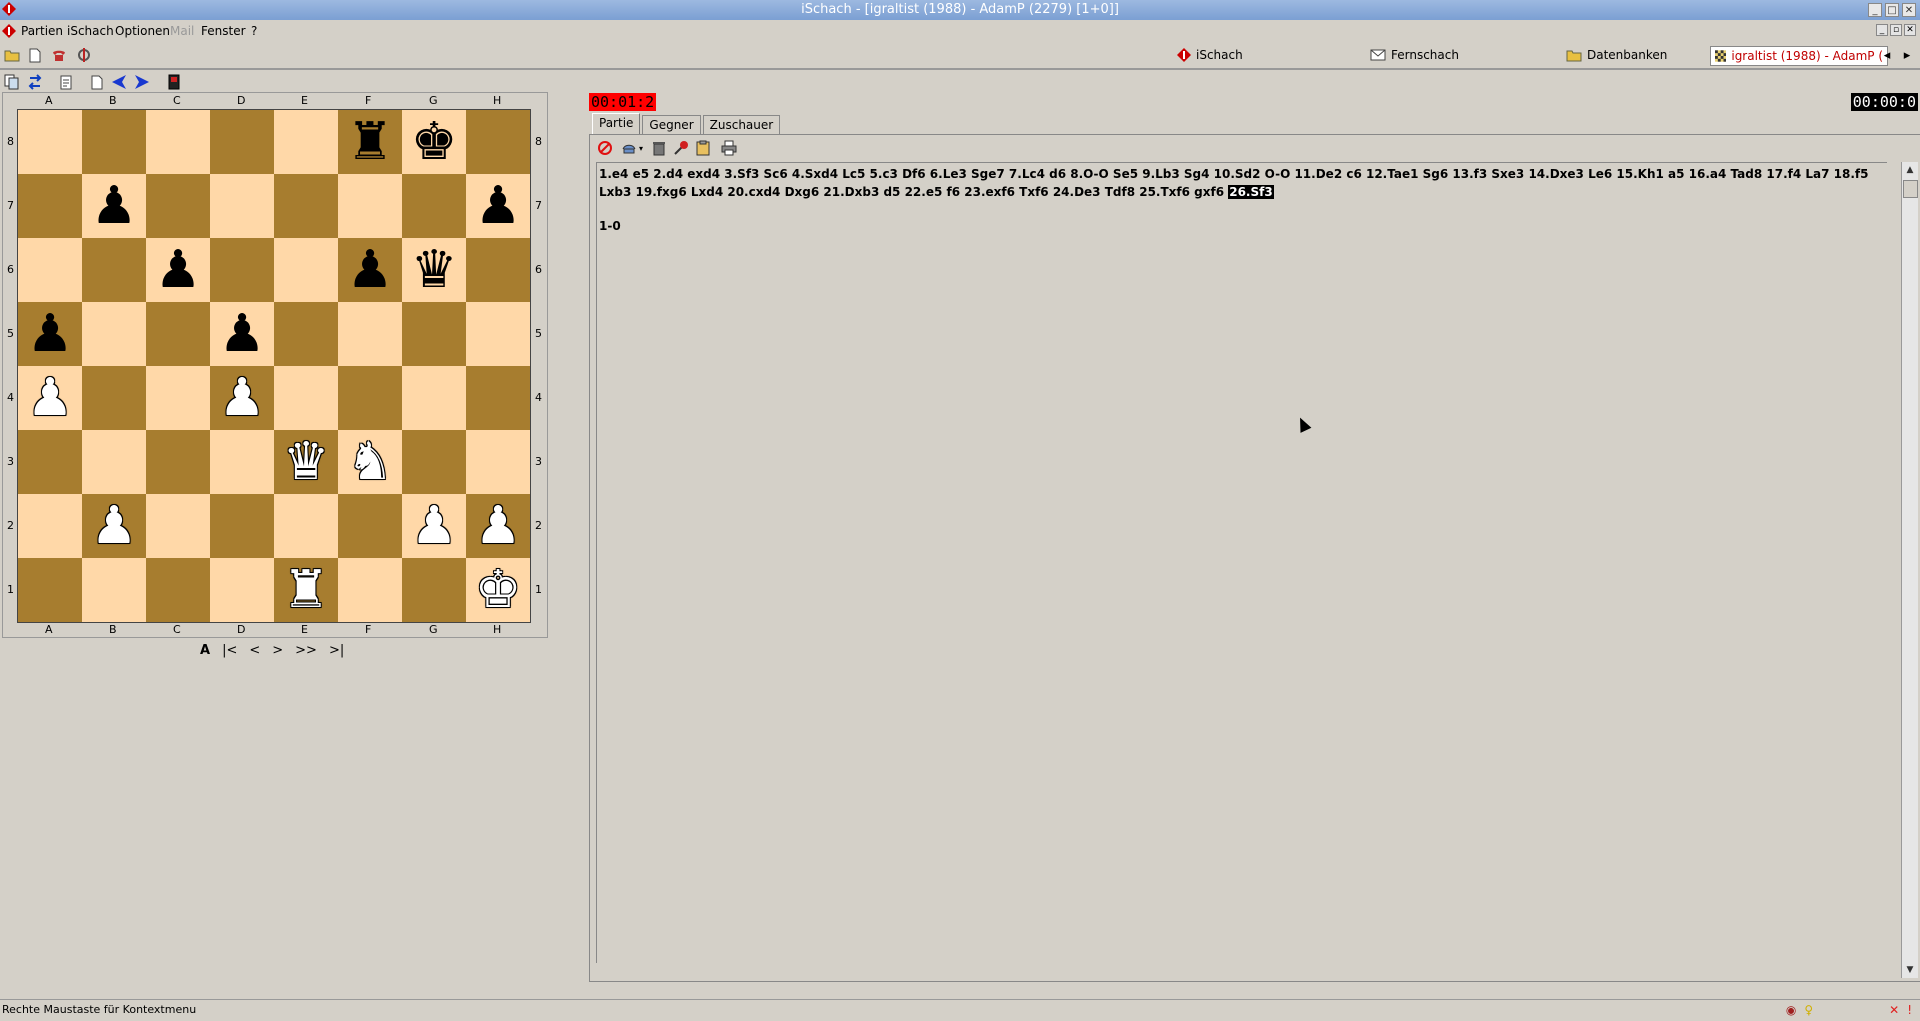 This screenshot has height=1021, width=1920. I want to click on square-b2: ♟, so click(114, 526).